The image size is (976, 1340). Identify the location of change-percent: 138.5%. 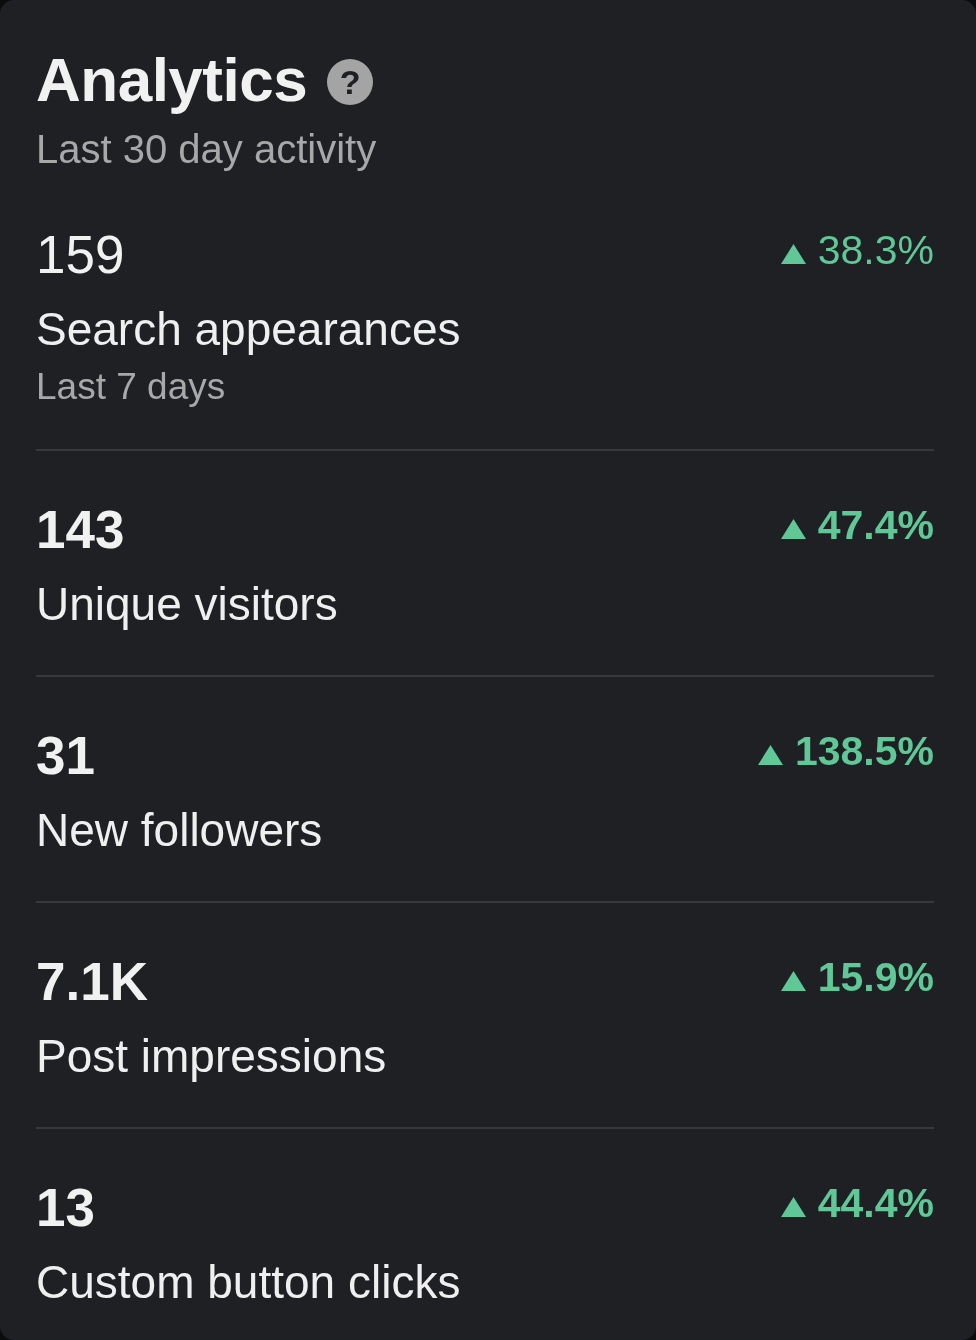
(864, 751).